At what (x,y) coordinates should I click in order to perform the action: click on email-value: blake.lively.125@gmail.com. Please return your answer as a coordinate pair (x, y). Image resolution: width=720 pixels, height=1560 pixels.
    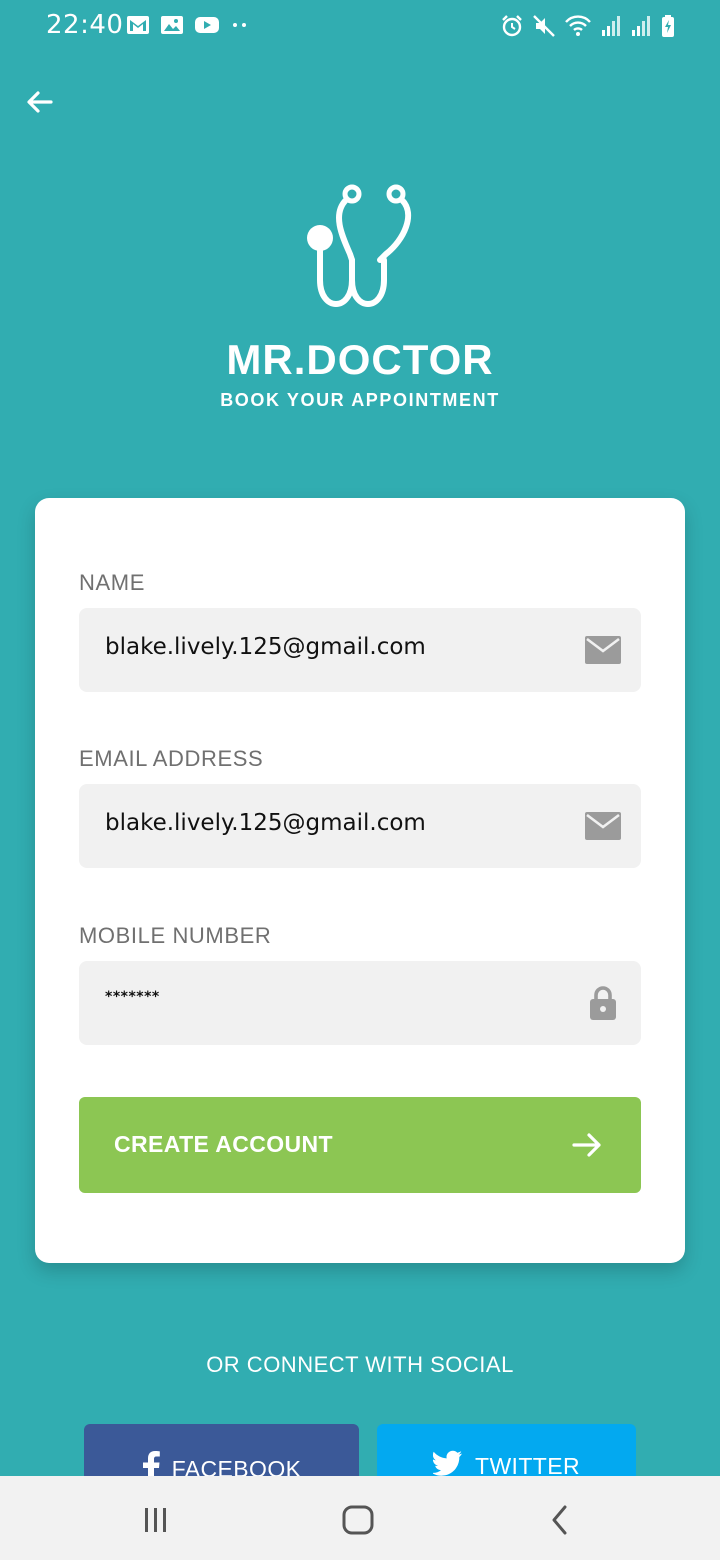
    Looking at the image, I should click on (265, 823).